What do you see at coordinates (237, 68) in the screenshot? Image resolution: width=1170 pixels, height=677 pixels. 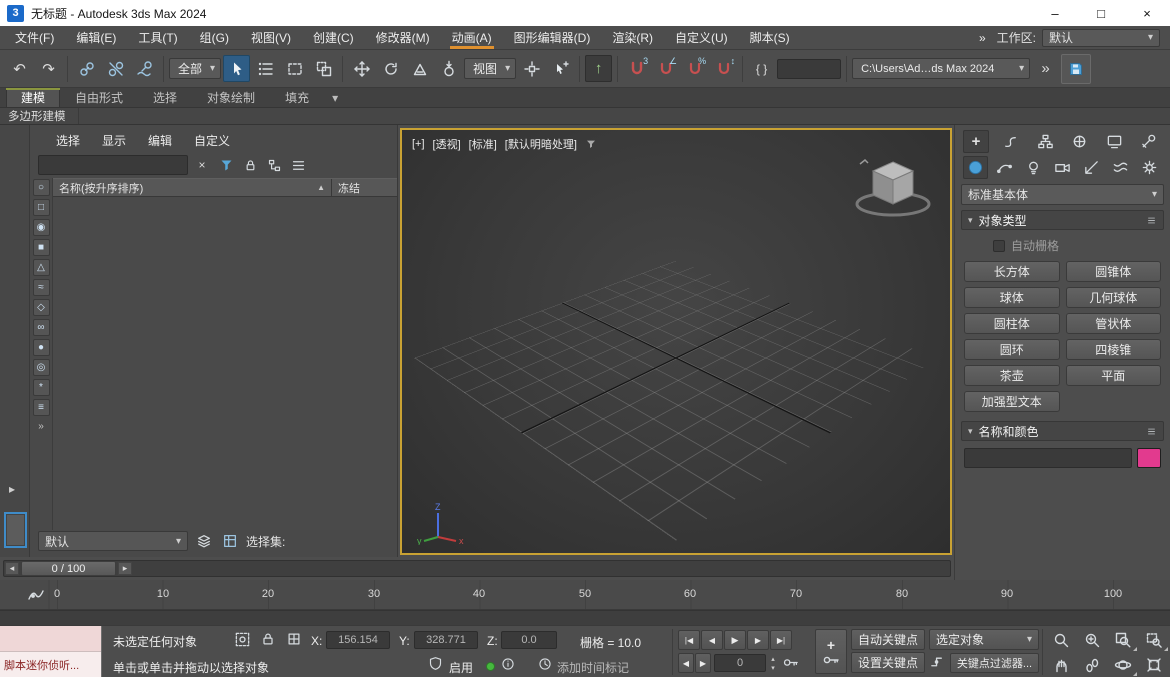 I see `select-object-button` at bounding box center [237, 68].